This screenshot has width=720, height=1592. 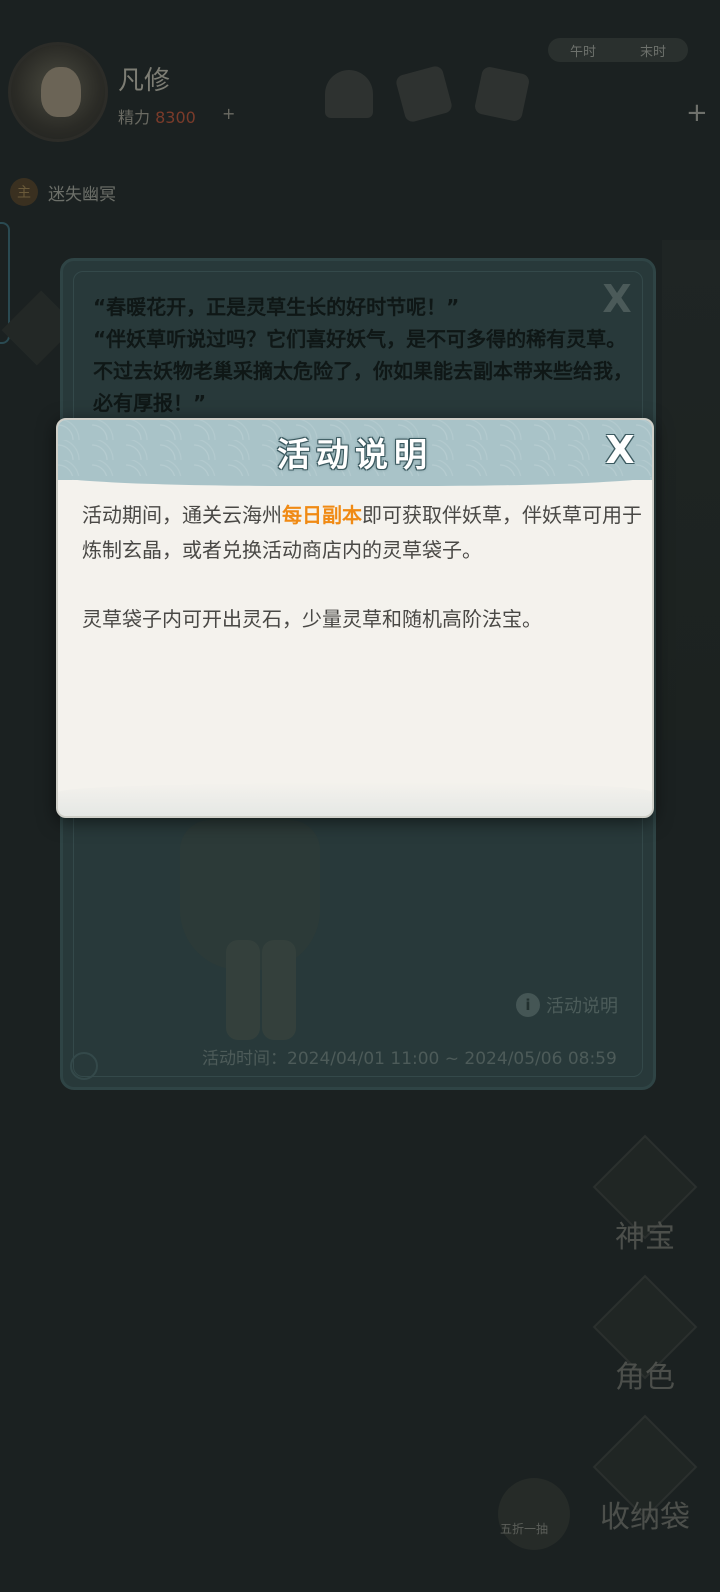 What do you see at coordinates (322, 515) in the screenshot?
I see `daily-dungeon-highlight: 每日副本` at bounding box center [322, 515].